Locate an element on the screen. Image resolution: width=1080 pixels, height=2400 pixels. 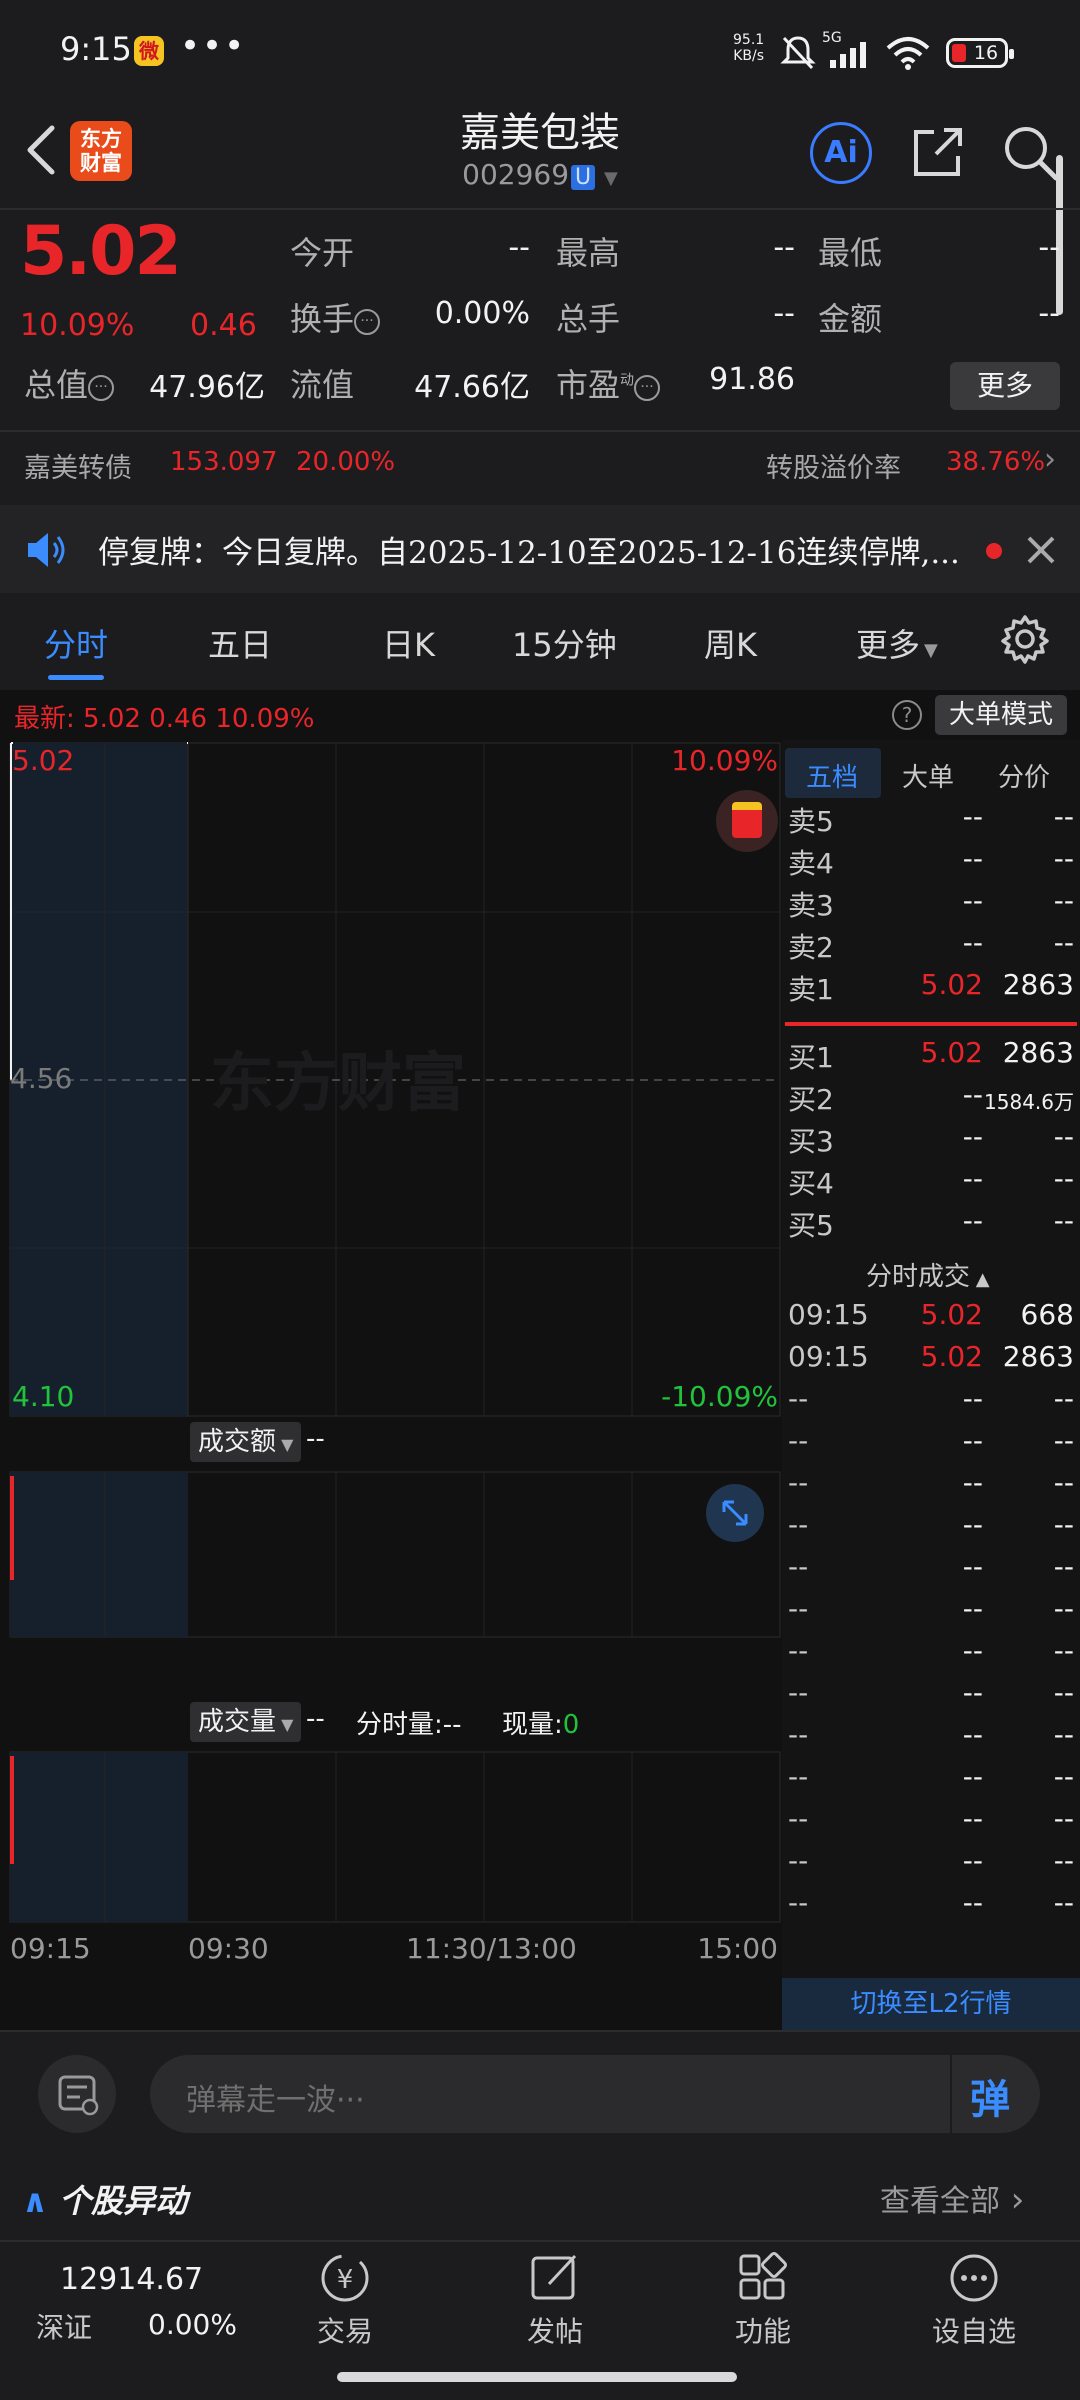
nav-post: 发帖 is located at coordinates (555, 2300).